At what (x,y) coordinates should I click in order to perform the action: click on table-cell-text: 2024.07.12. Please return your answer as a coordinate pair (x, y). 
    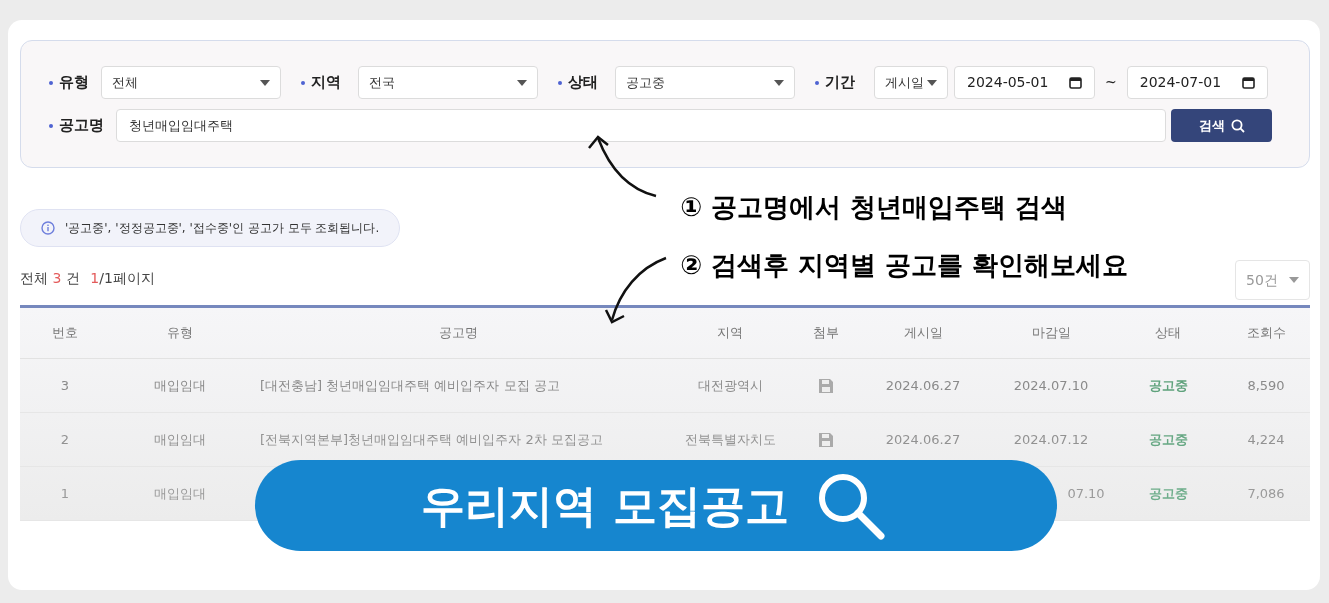
    Looking at the image, I should click on (1051, 439).